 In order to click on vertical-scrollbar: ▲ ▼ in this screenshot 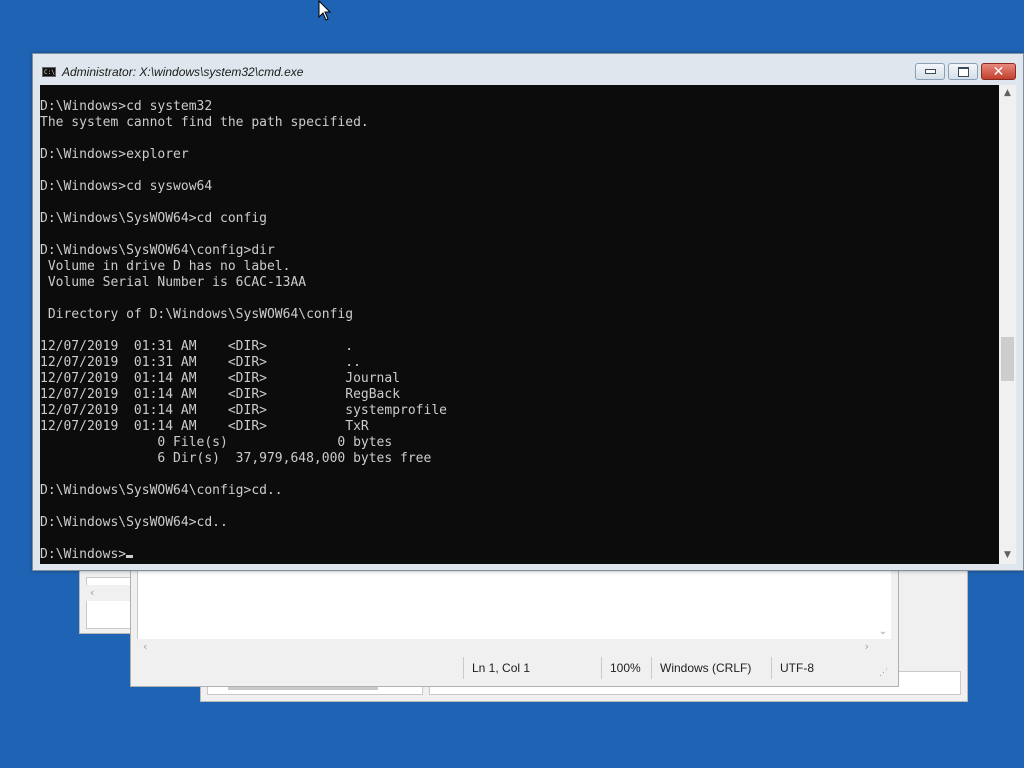, I will do `click(1007, 324)`.